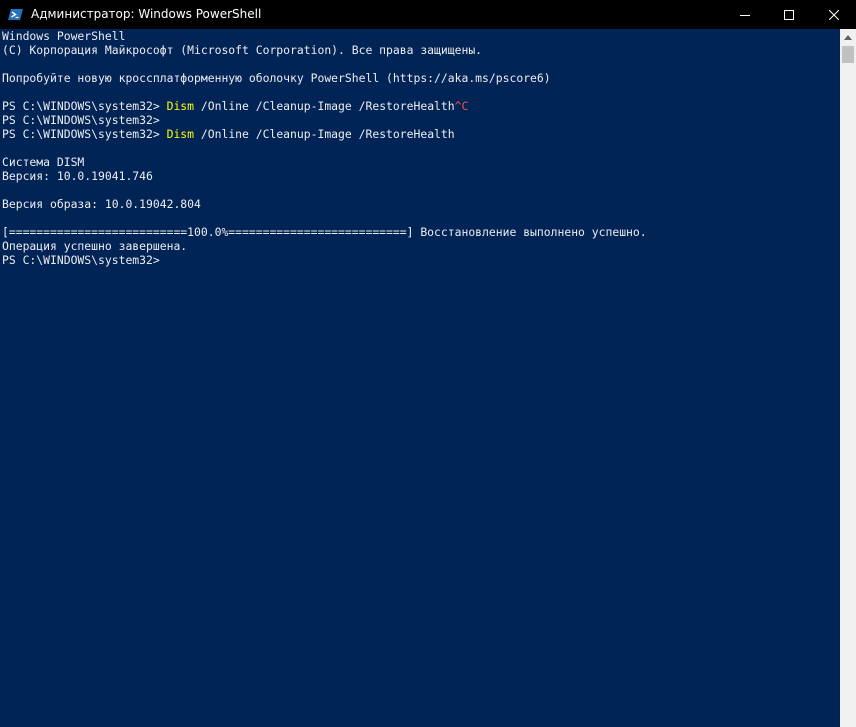  I want to click on window-title: Администратор: Windows PowerShell, so click(146, 14).